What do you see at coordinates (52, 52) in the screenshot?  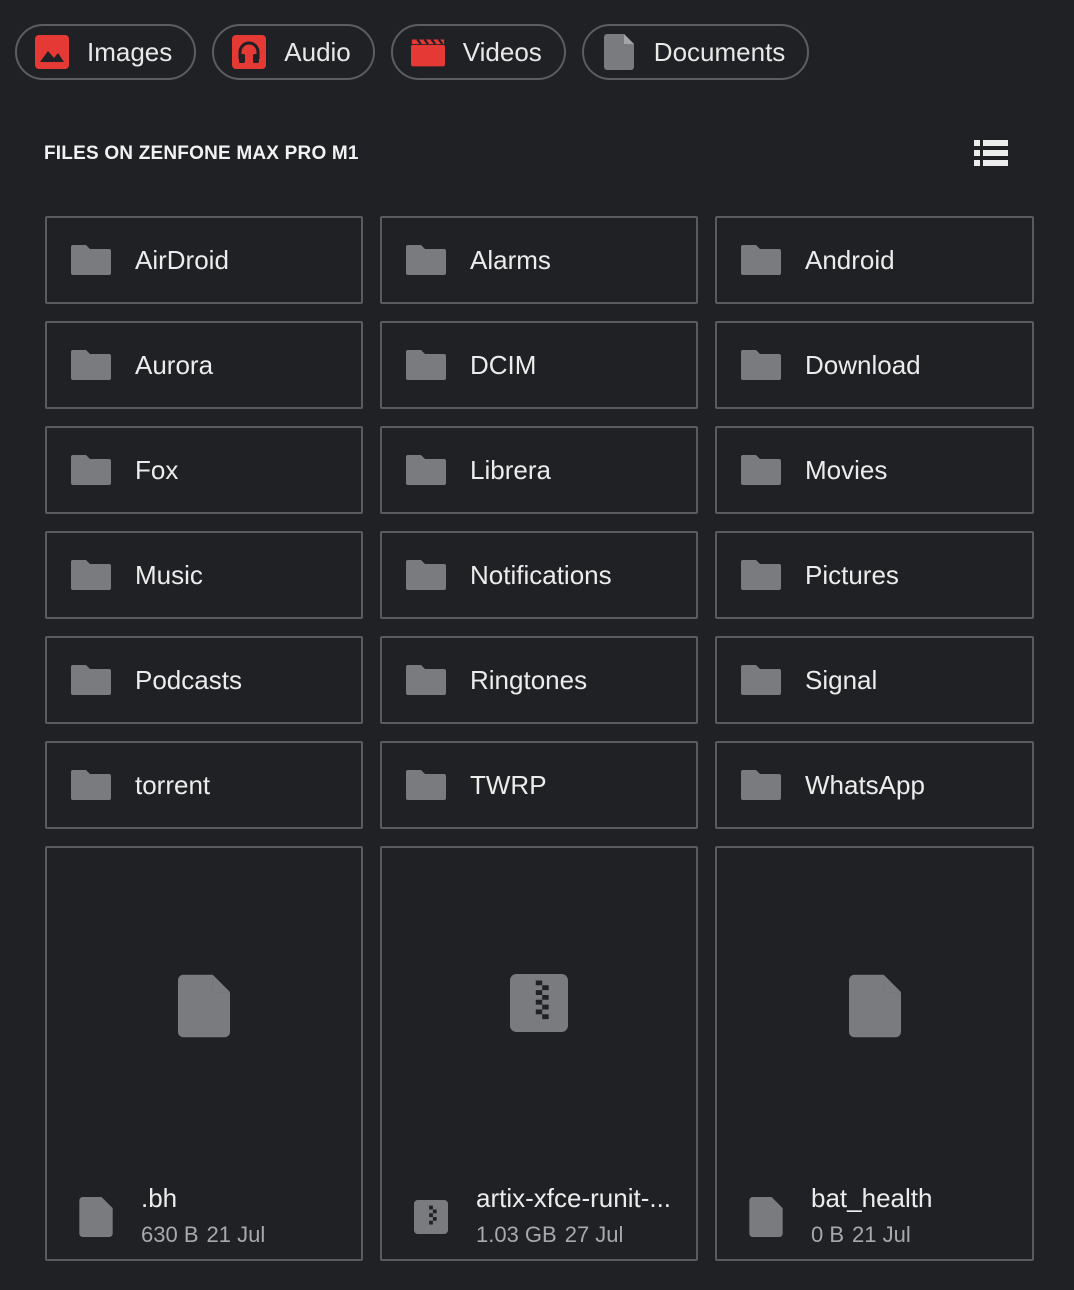 I see `image-icon` at bounding box center [52, 52].